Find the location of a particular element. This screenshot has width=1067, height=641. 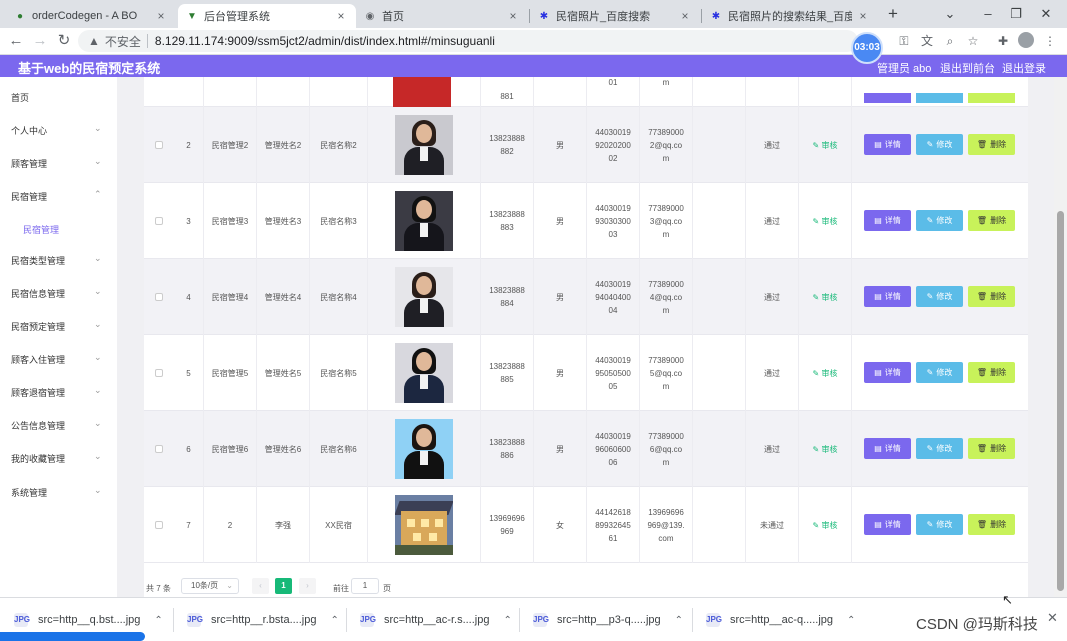

minimize-icon: – is located at coordinates (988, 14).